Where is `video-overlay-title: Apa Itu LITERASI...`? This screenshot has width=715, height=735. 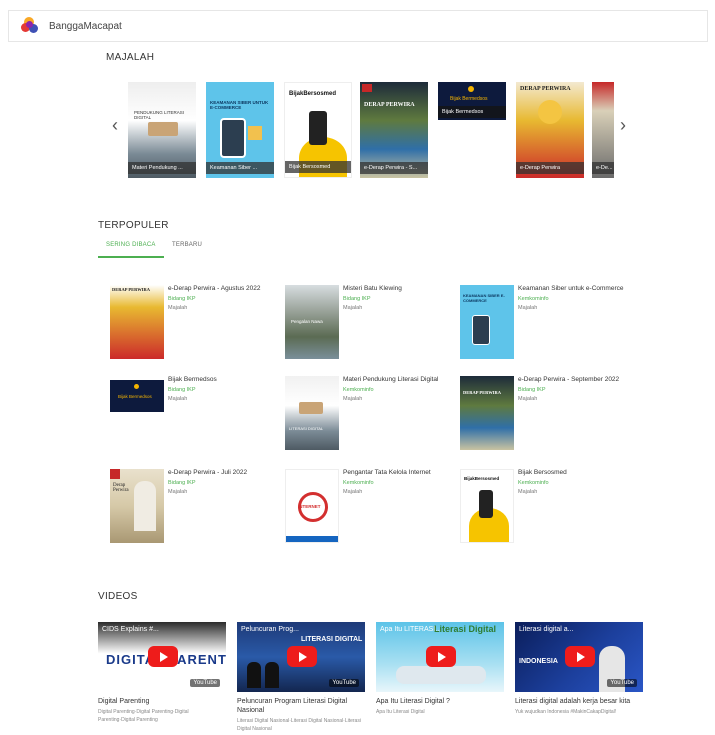 video-overlay-title: Apa Itu LITERASI... is located at coordinates (411, 629).